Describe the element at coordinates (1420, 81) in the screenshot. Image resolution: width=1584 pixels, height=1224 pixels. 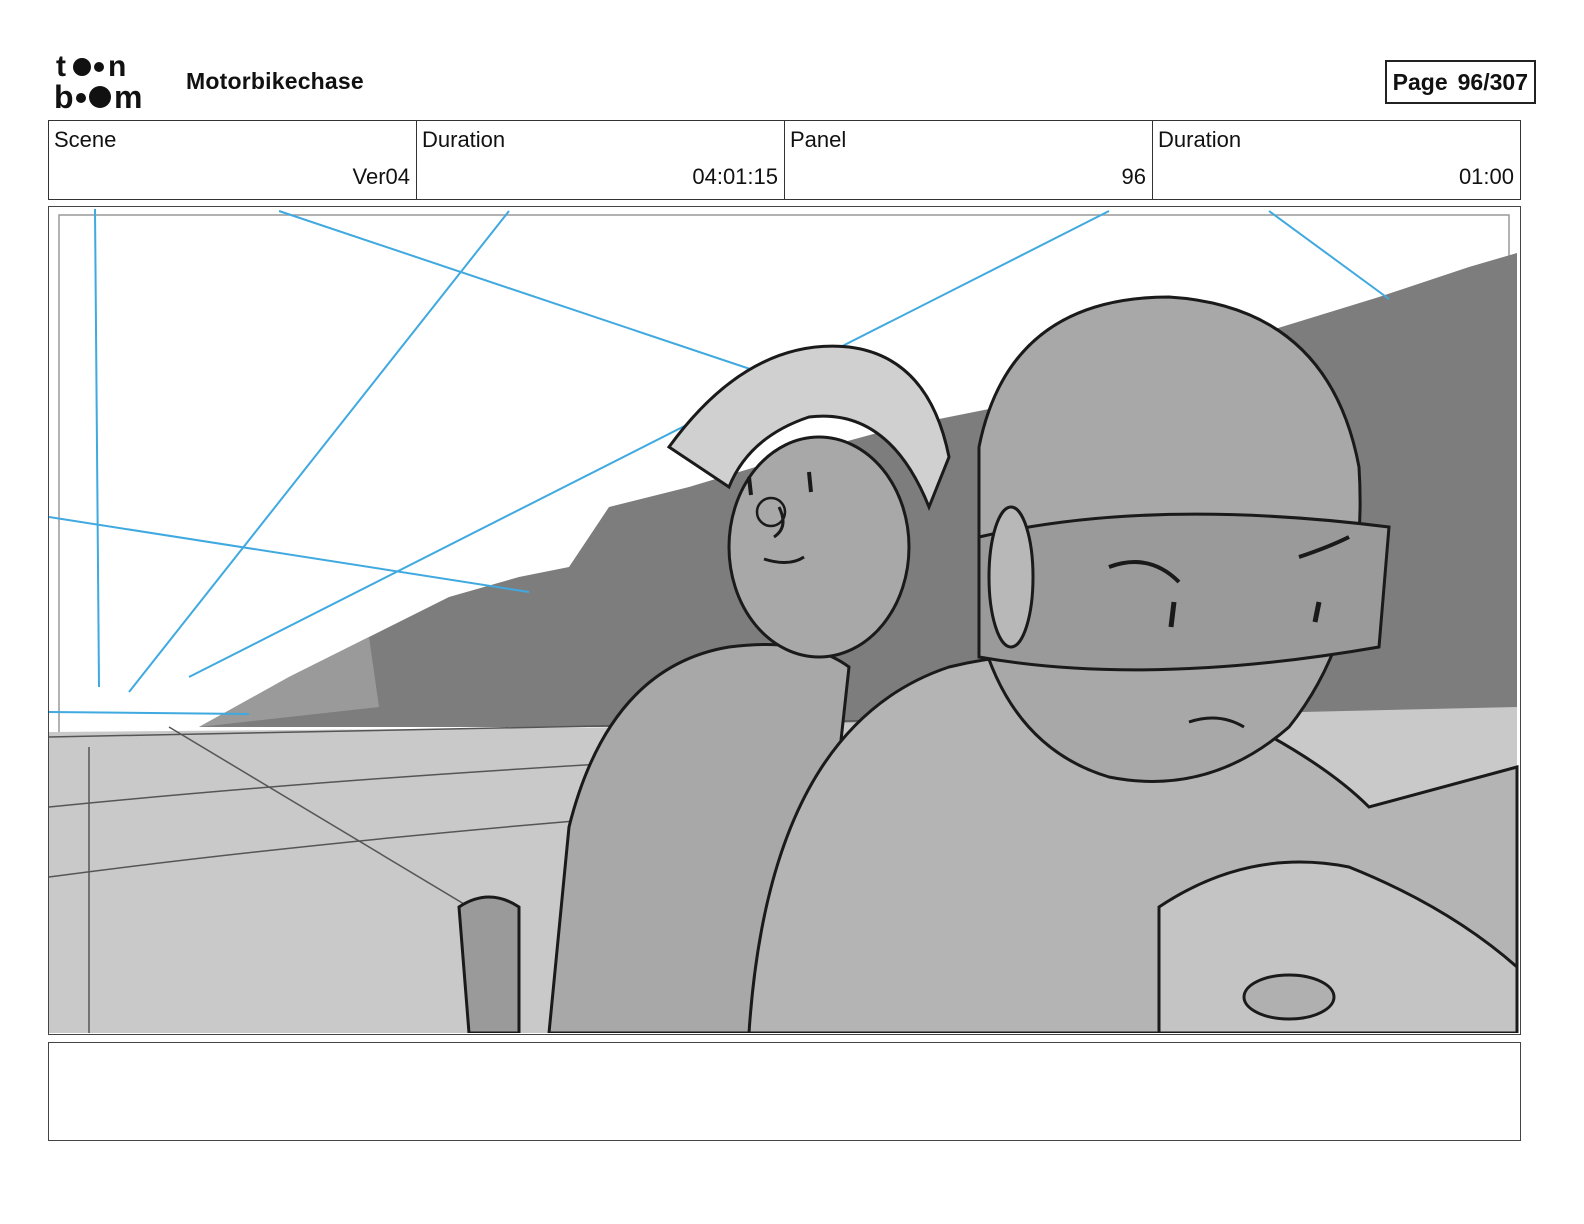
I see `page-label: Page` at that location.